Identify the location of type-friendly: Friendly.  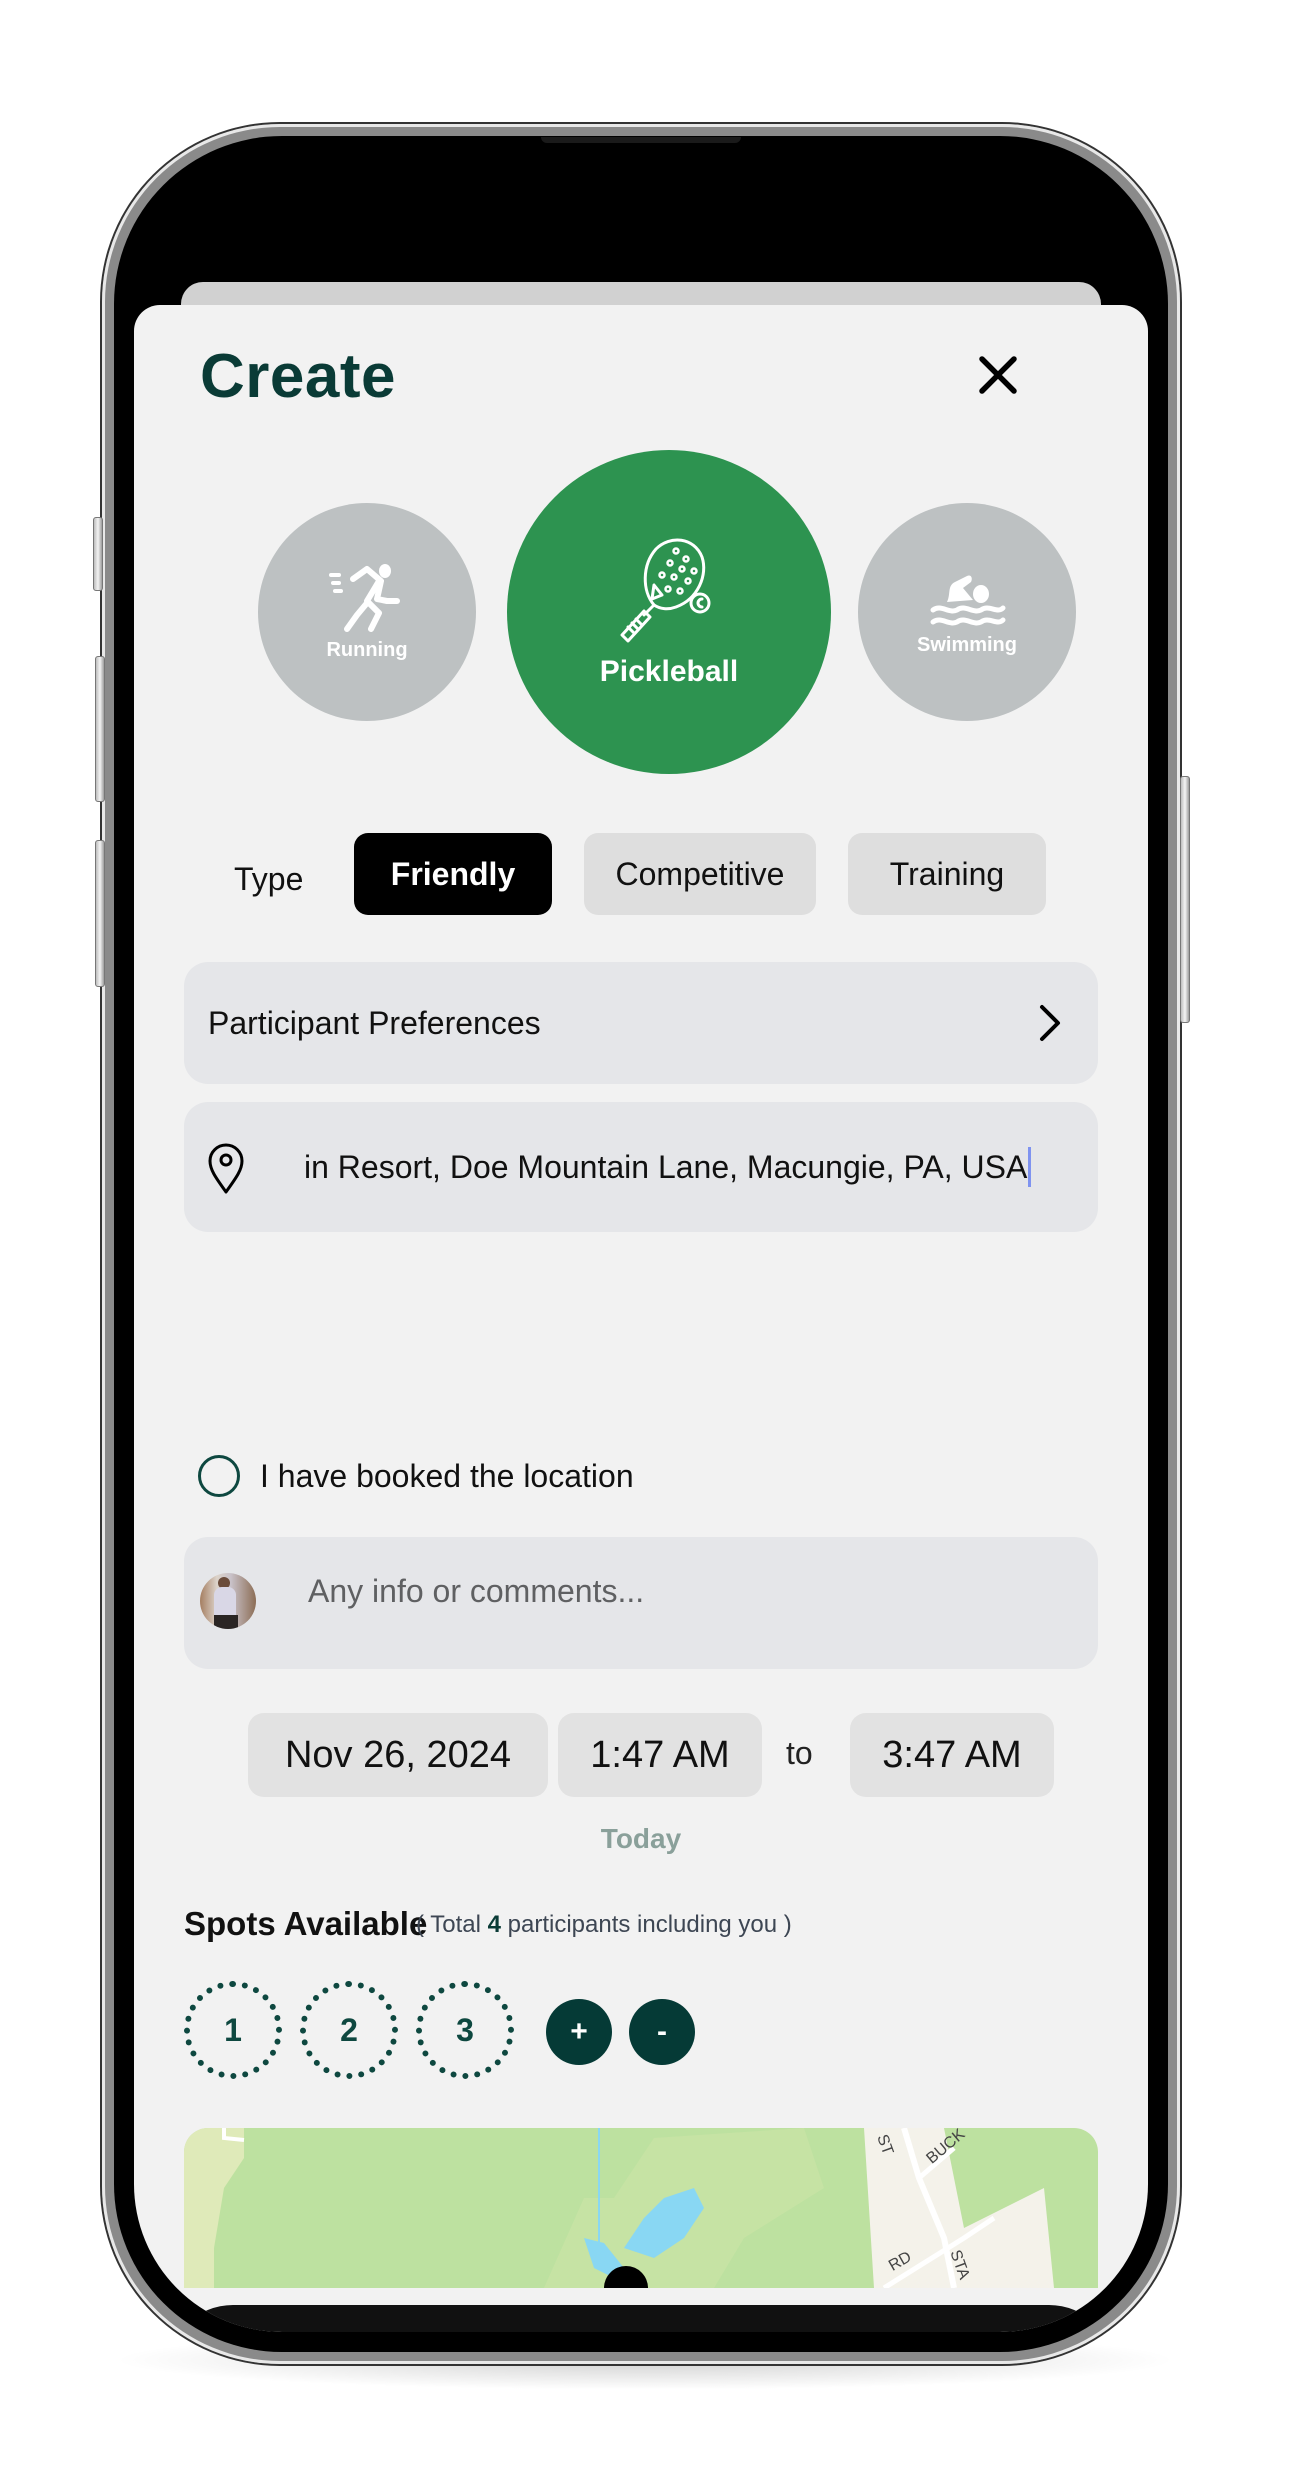
(453, 874).